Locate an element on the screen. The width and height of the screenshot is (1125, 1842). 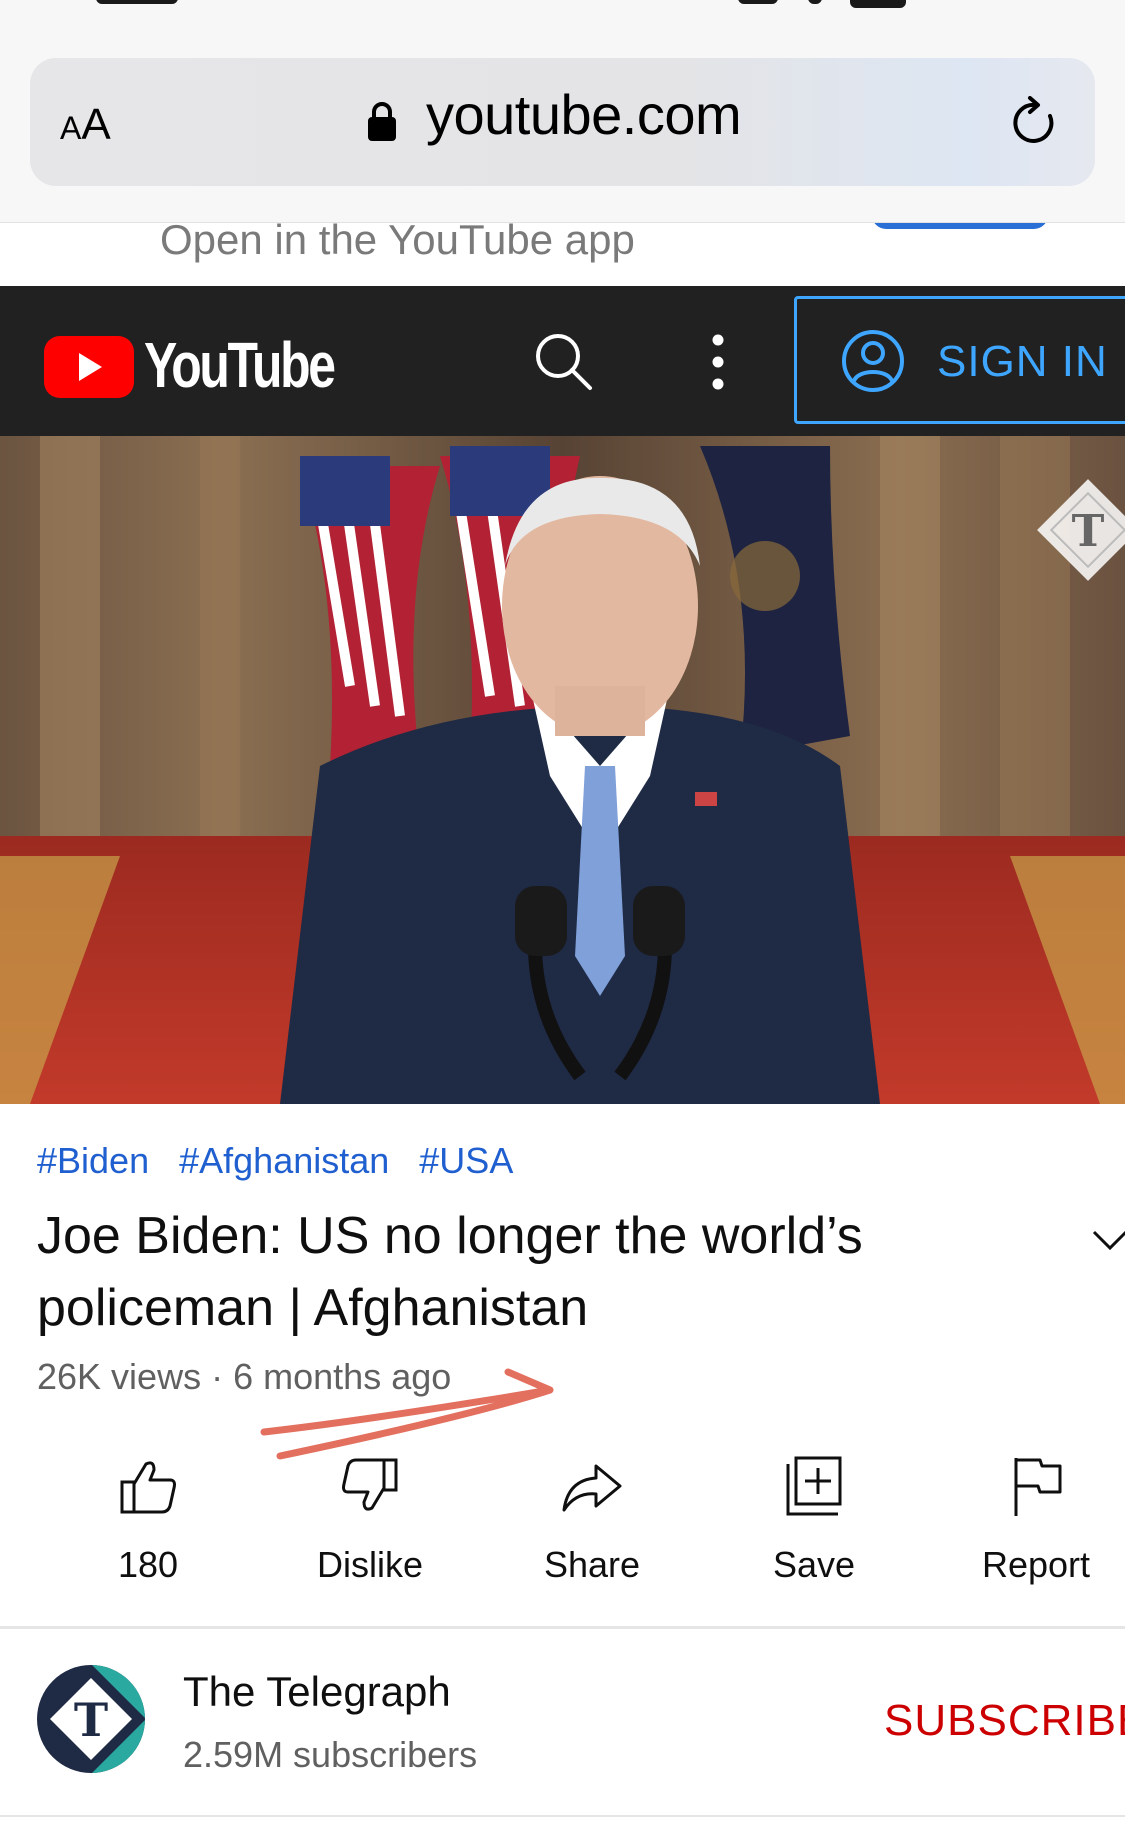
subscriber-count: 2.59M subscribers is located at coordinates (330, 1754).